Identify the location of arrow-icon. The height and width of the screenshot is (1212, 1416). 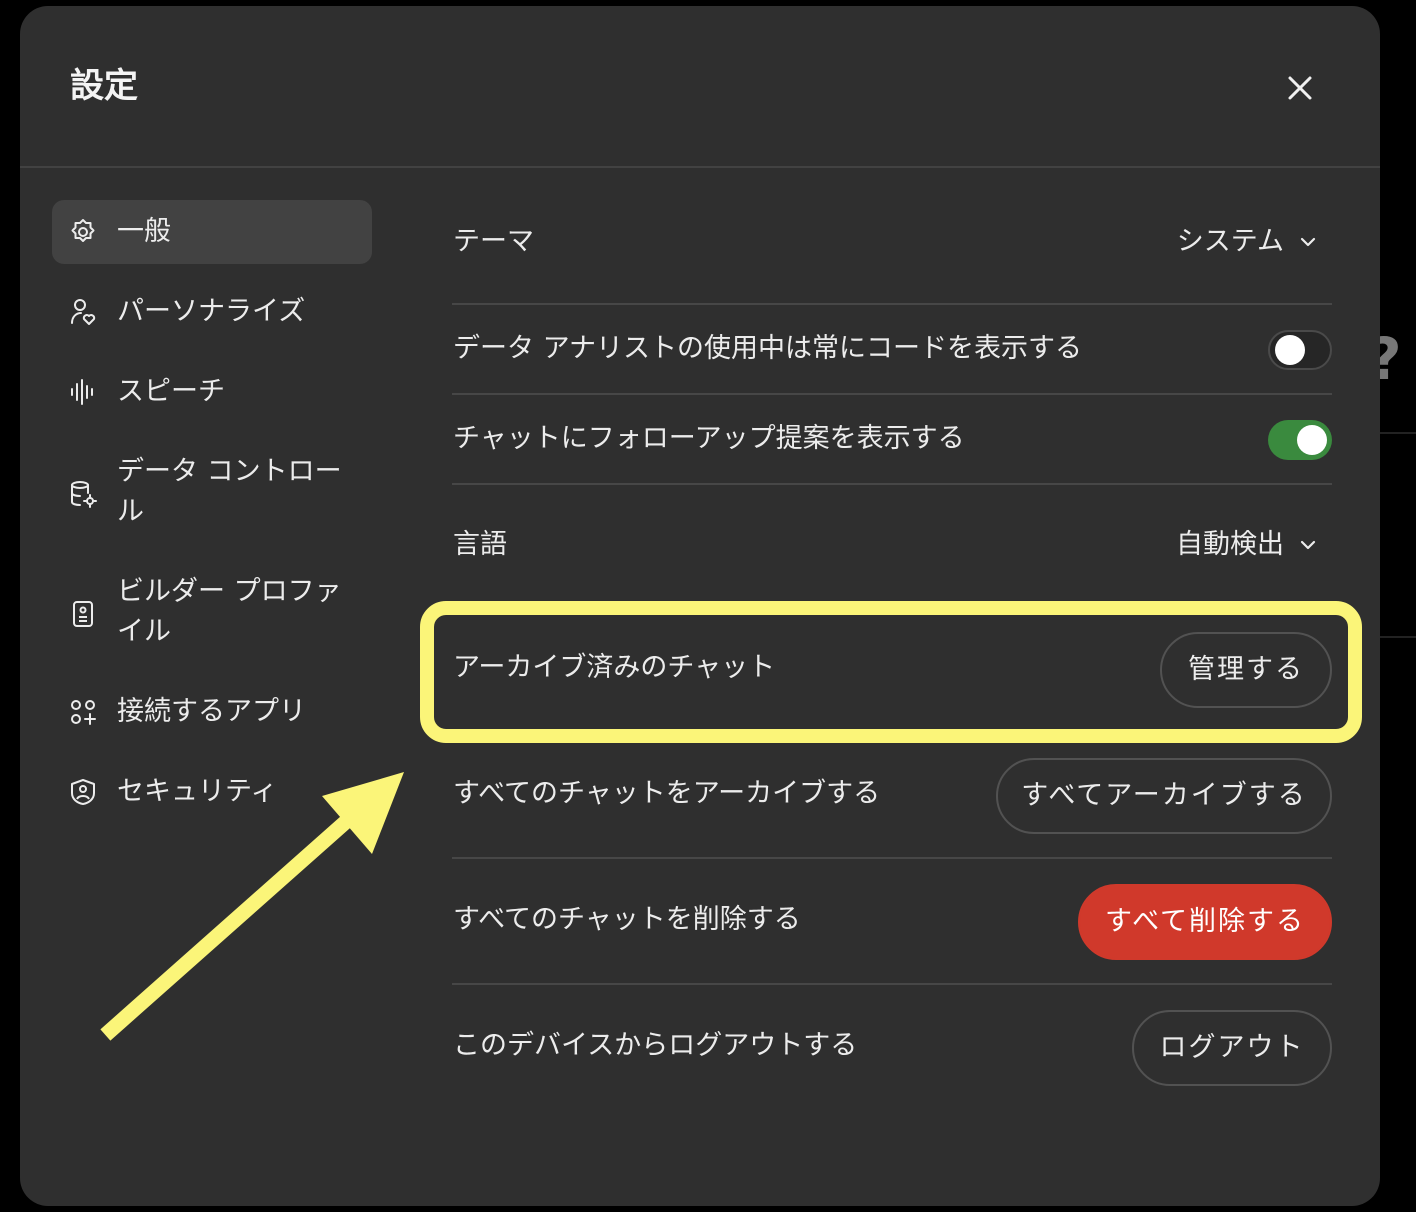
(252, 906).